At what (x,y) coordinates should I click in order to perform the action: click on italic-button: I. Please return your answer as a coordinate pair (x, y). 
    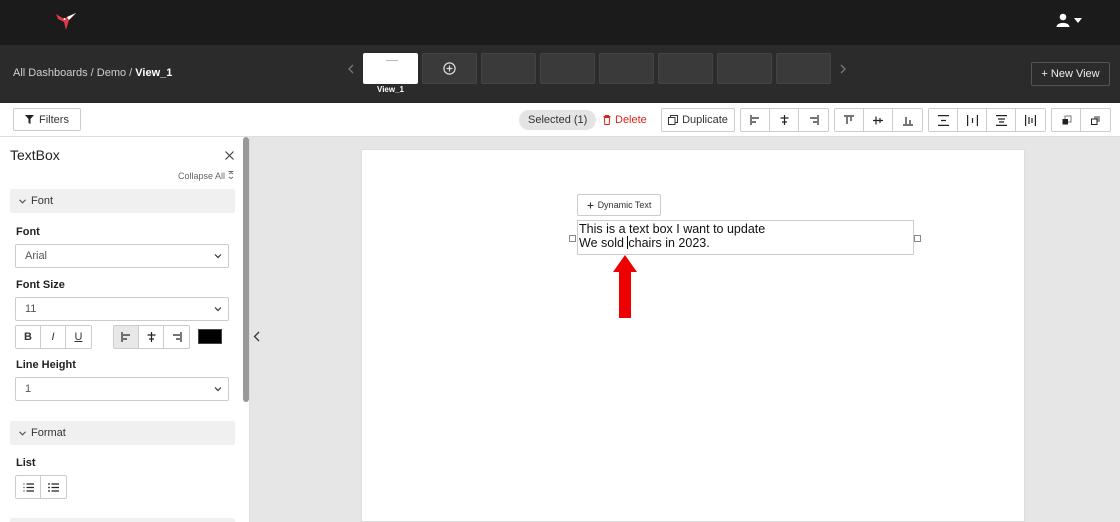
    Looking at the image, I should click on (53, 337).